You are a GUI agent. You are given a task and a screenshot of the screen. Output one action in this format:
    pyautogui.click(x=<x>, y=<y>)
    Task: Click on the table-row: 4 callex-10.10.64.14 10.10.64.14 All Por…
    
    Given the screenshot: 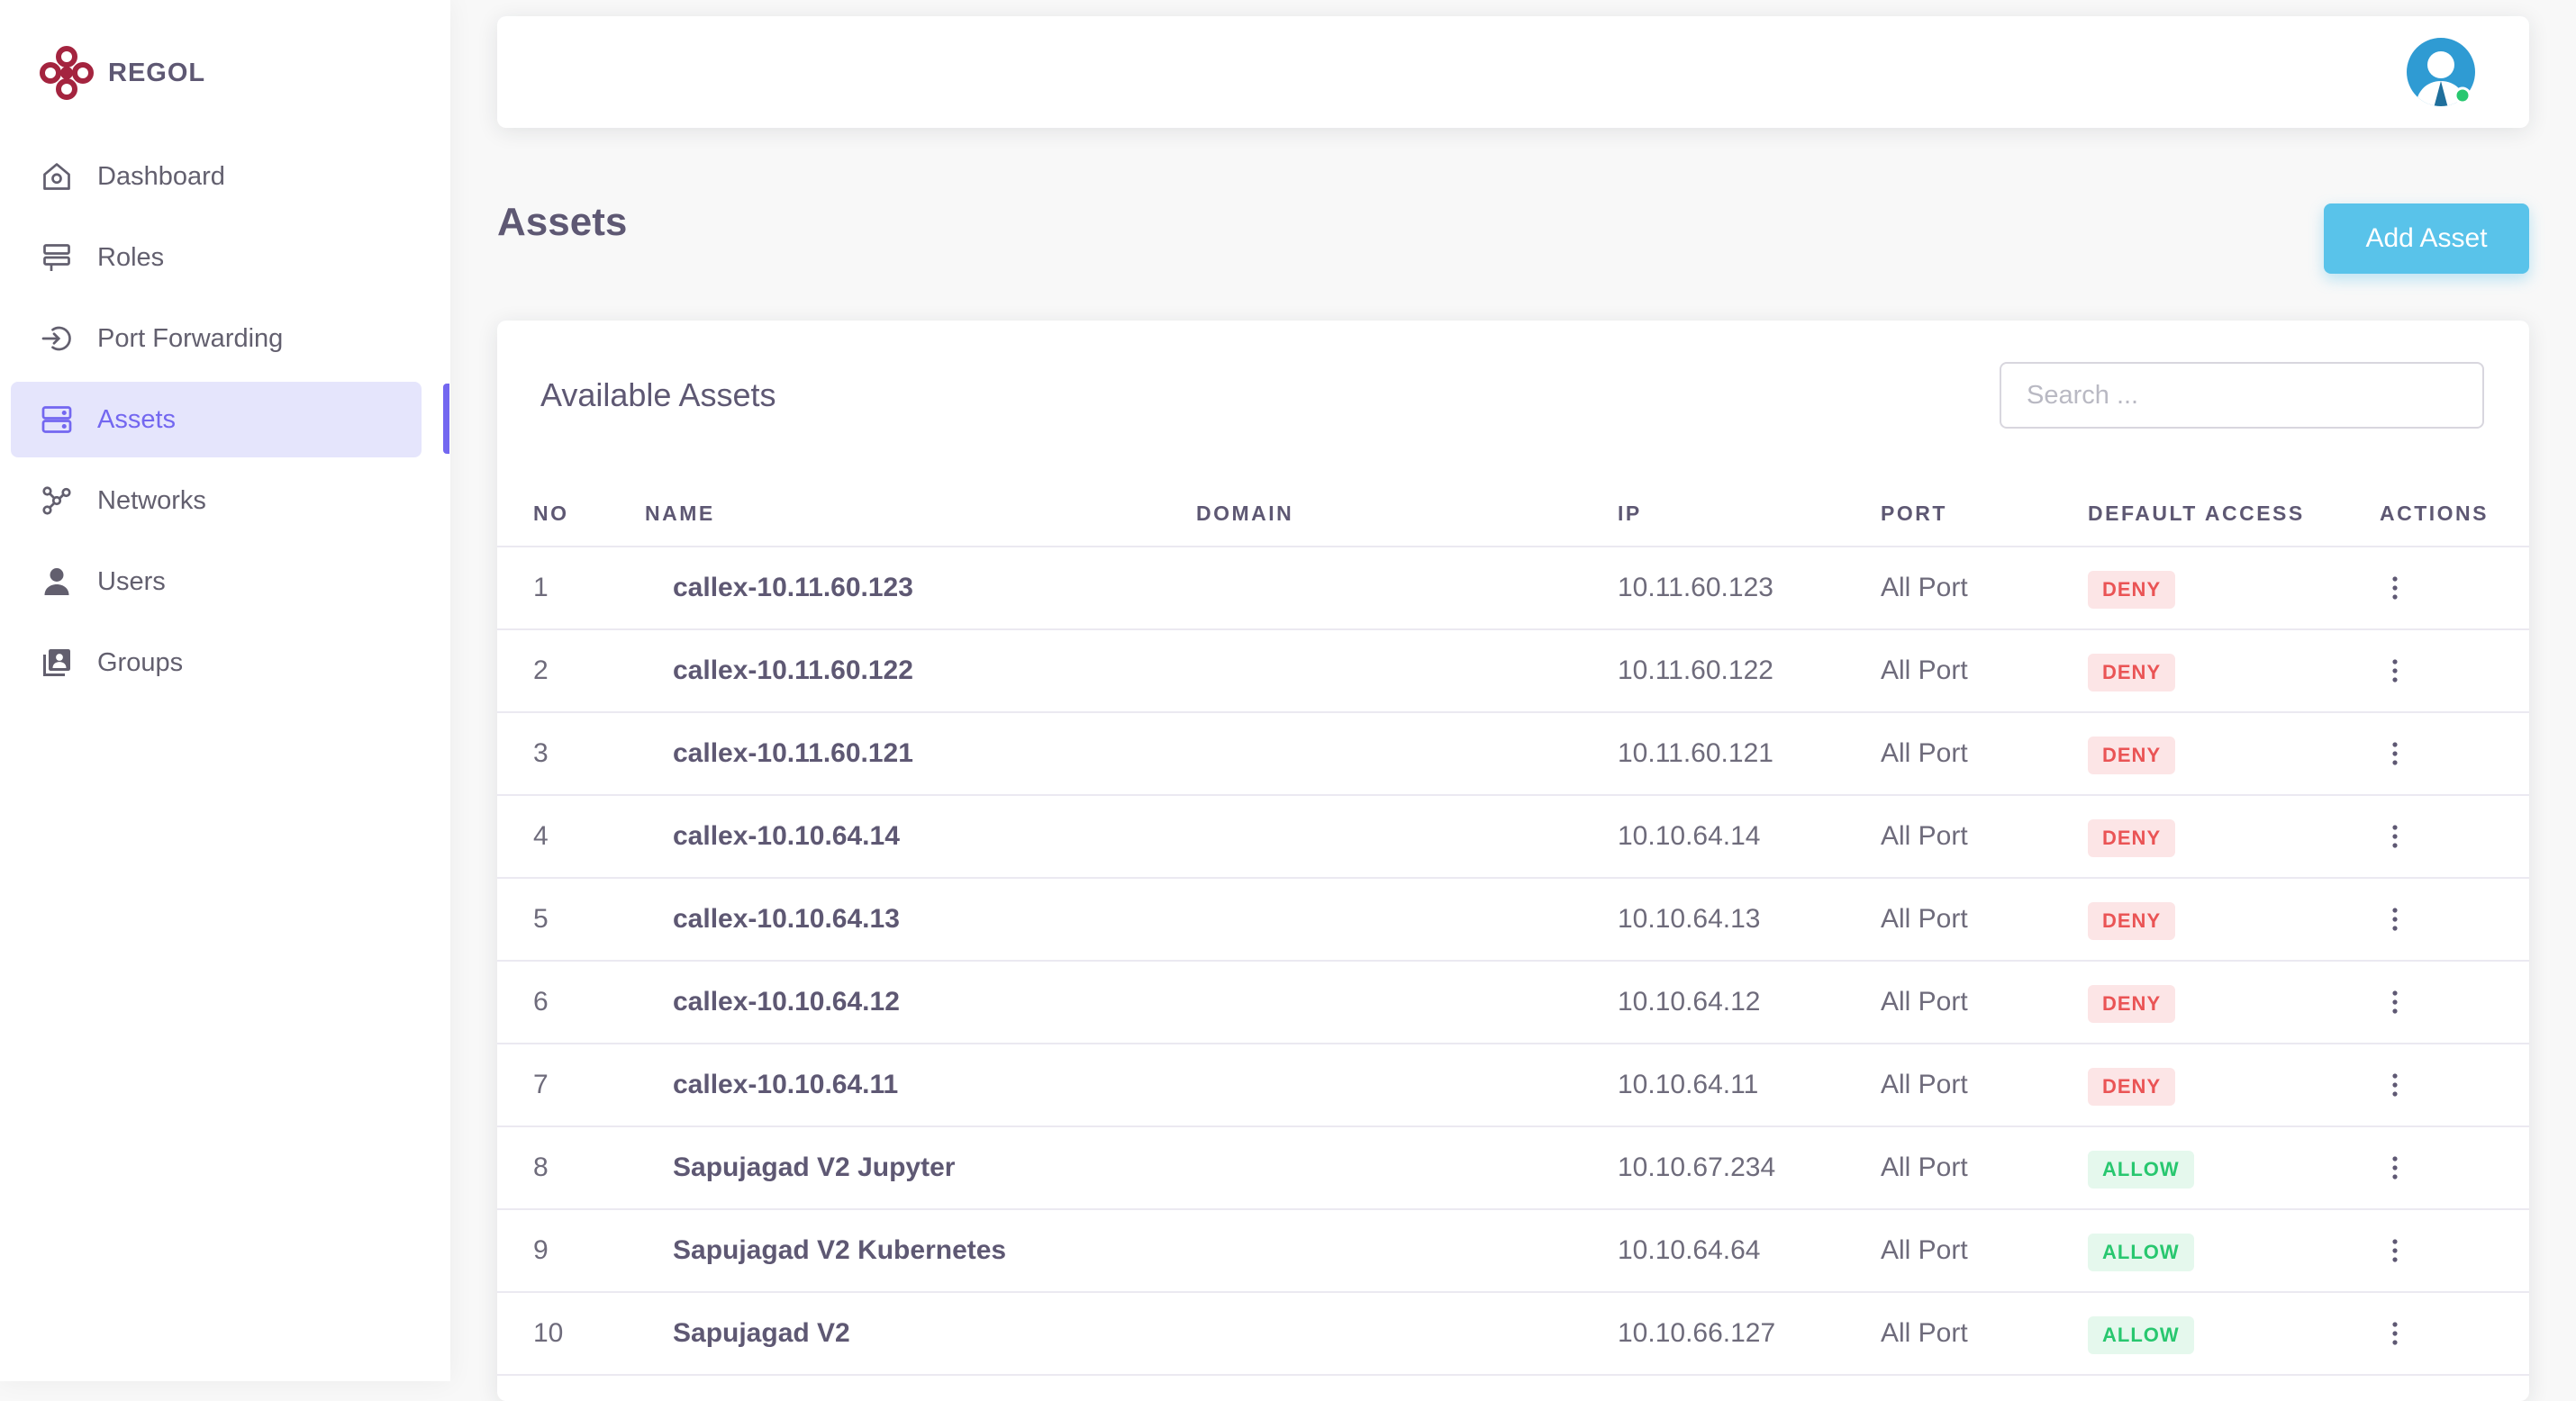 What is the action you would take?
    pyautogui.click(x=1513, y=837)
    